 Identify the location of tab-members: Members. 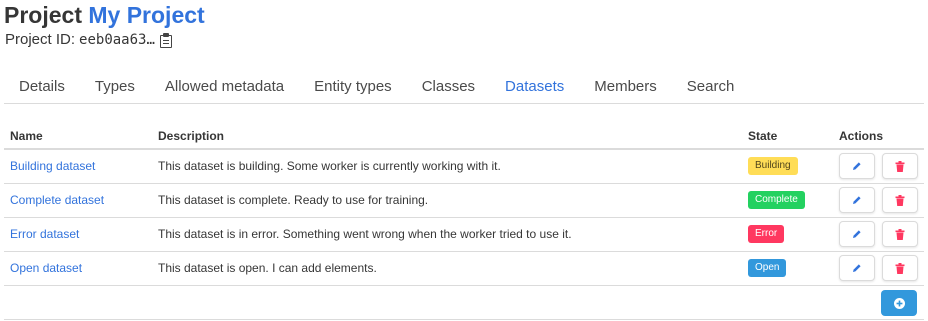
(625, 87).